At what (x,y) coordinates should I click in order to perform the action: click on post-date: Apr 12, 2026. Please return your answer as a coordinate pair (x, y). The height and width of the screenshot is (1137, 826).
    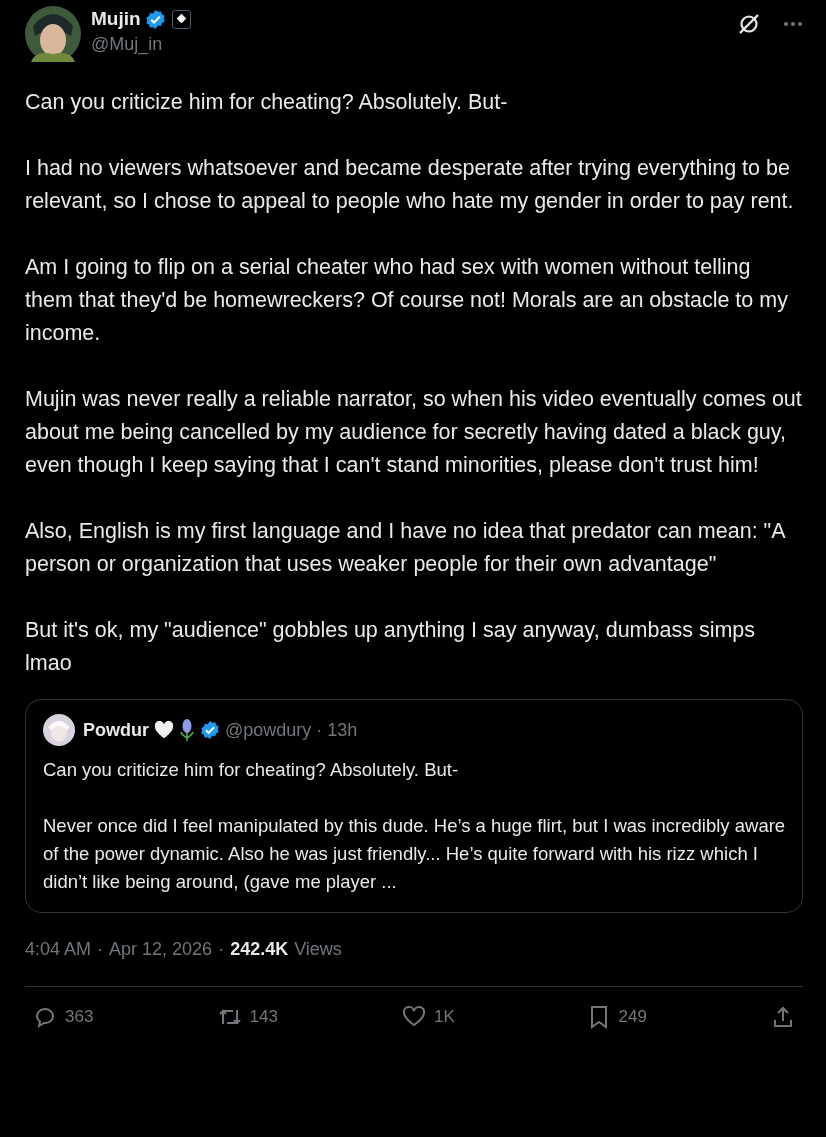
    Looking at the image, I should click on (161, 949).